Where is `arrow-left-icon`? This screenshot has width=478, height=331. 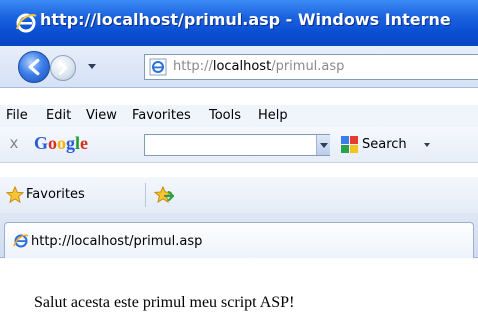 arrow-left-icon is located at coordinates (34, 67).